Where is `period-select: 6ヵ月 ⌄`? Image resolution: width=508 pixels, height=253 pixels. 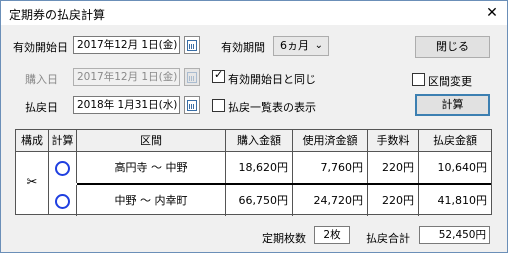 period-select: 6ヵ月 ⌄ is located at coordinates (301, 46).